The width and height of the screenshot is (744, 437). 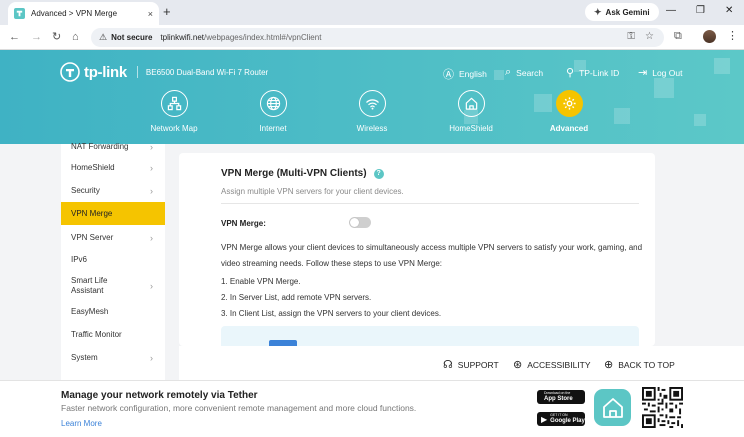 I want to click on accessibility-icon: ⊛, so click(x=518, y=365).